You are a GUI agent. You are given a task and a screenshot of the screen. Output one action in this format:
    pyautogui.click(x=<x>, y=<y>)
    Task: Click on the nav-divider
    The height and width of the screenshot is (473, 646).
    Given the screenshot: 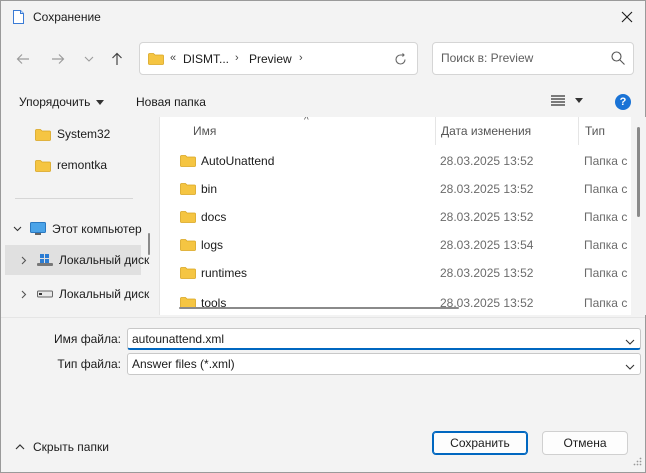 What is the action you would take?
    pyautogui.click(x=74, y=198)
    